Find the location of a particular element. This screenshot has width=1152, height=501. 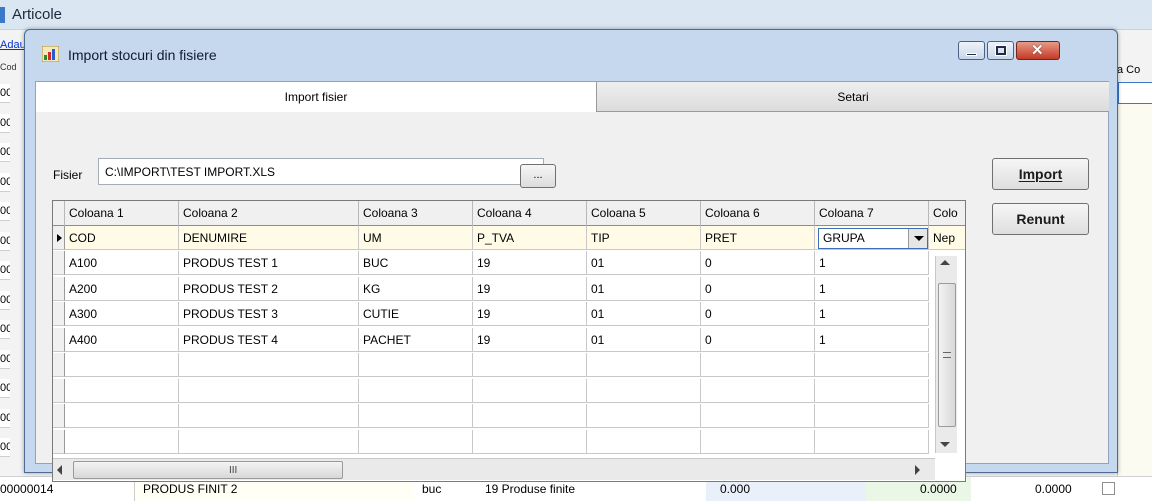

table-cell: A200 is located at coordinates (122, 288).